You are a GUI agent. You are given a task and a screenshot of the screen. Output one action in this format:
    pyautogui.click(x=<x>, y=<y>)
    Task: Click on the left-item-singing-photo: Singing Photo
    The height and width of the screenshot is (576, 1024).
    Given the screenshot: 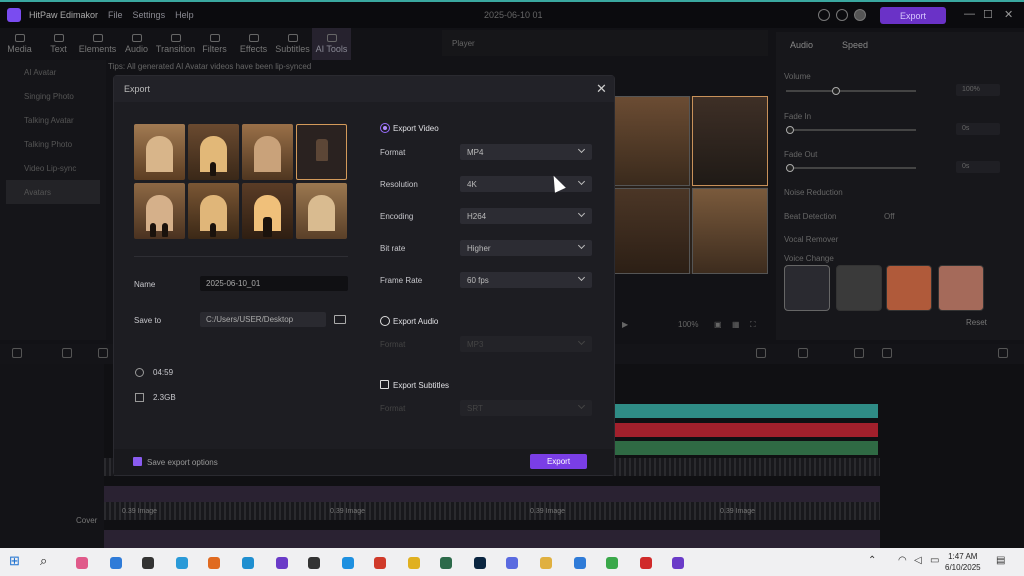 What is the action you would take?
    pyautogui.click(x=53, y=96)
    